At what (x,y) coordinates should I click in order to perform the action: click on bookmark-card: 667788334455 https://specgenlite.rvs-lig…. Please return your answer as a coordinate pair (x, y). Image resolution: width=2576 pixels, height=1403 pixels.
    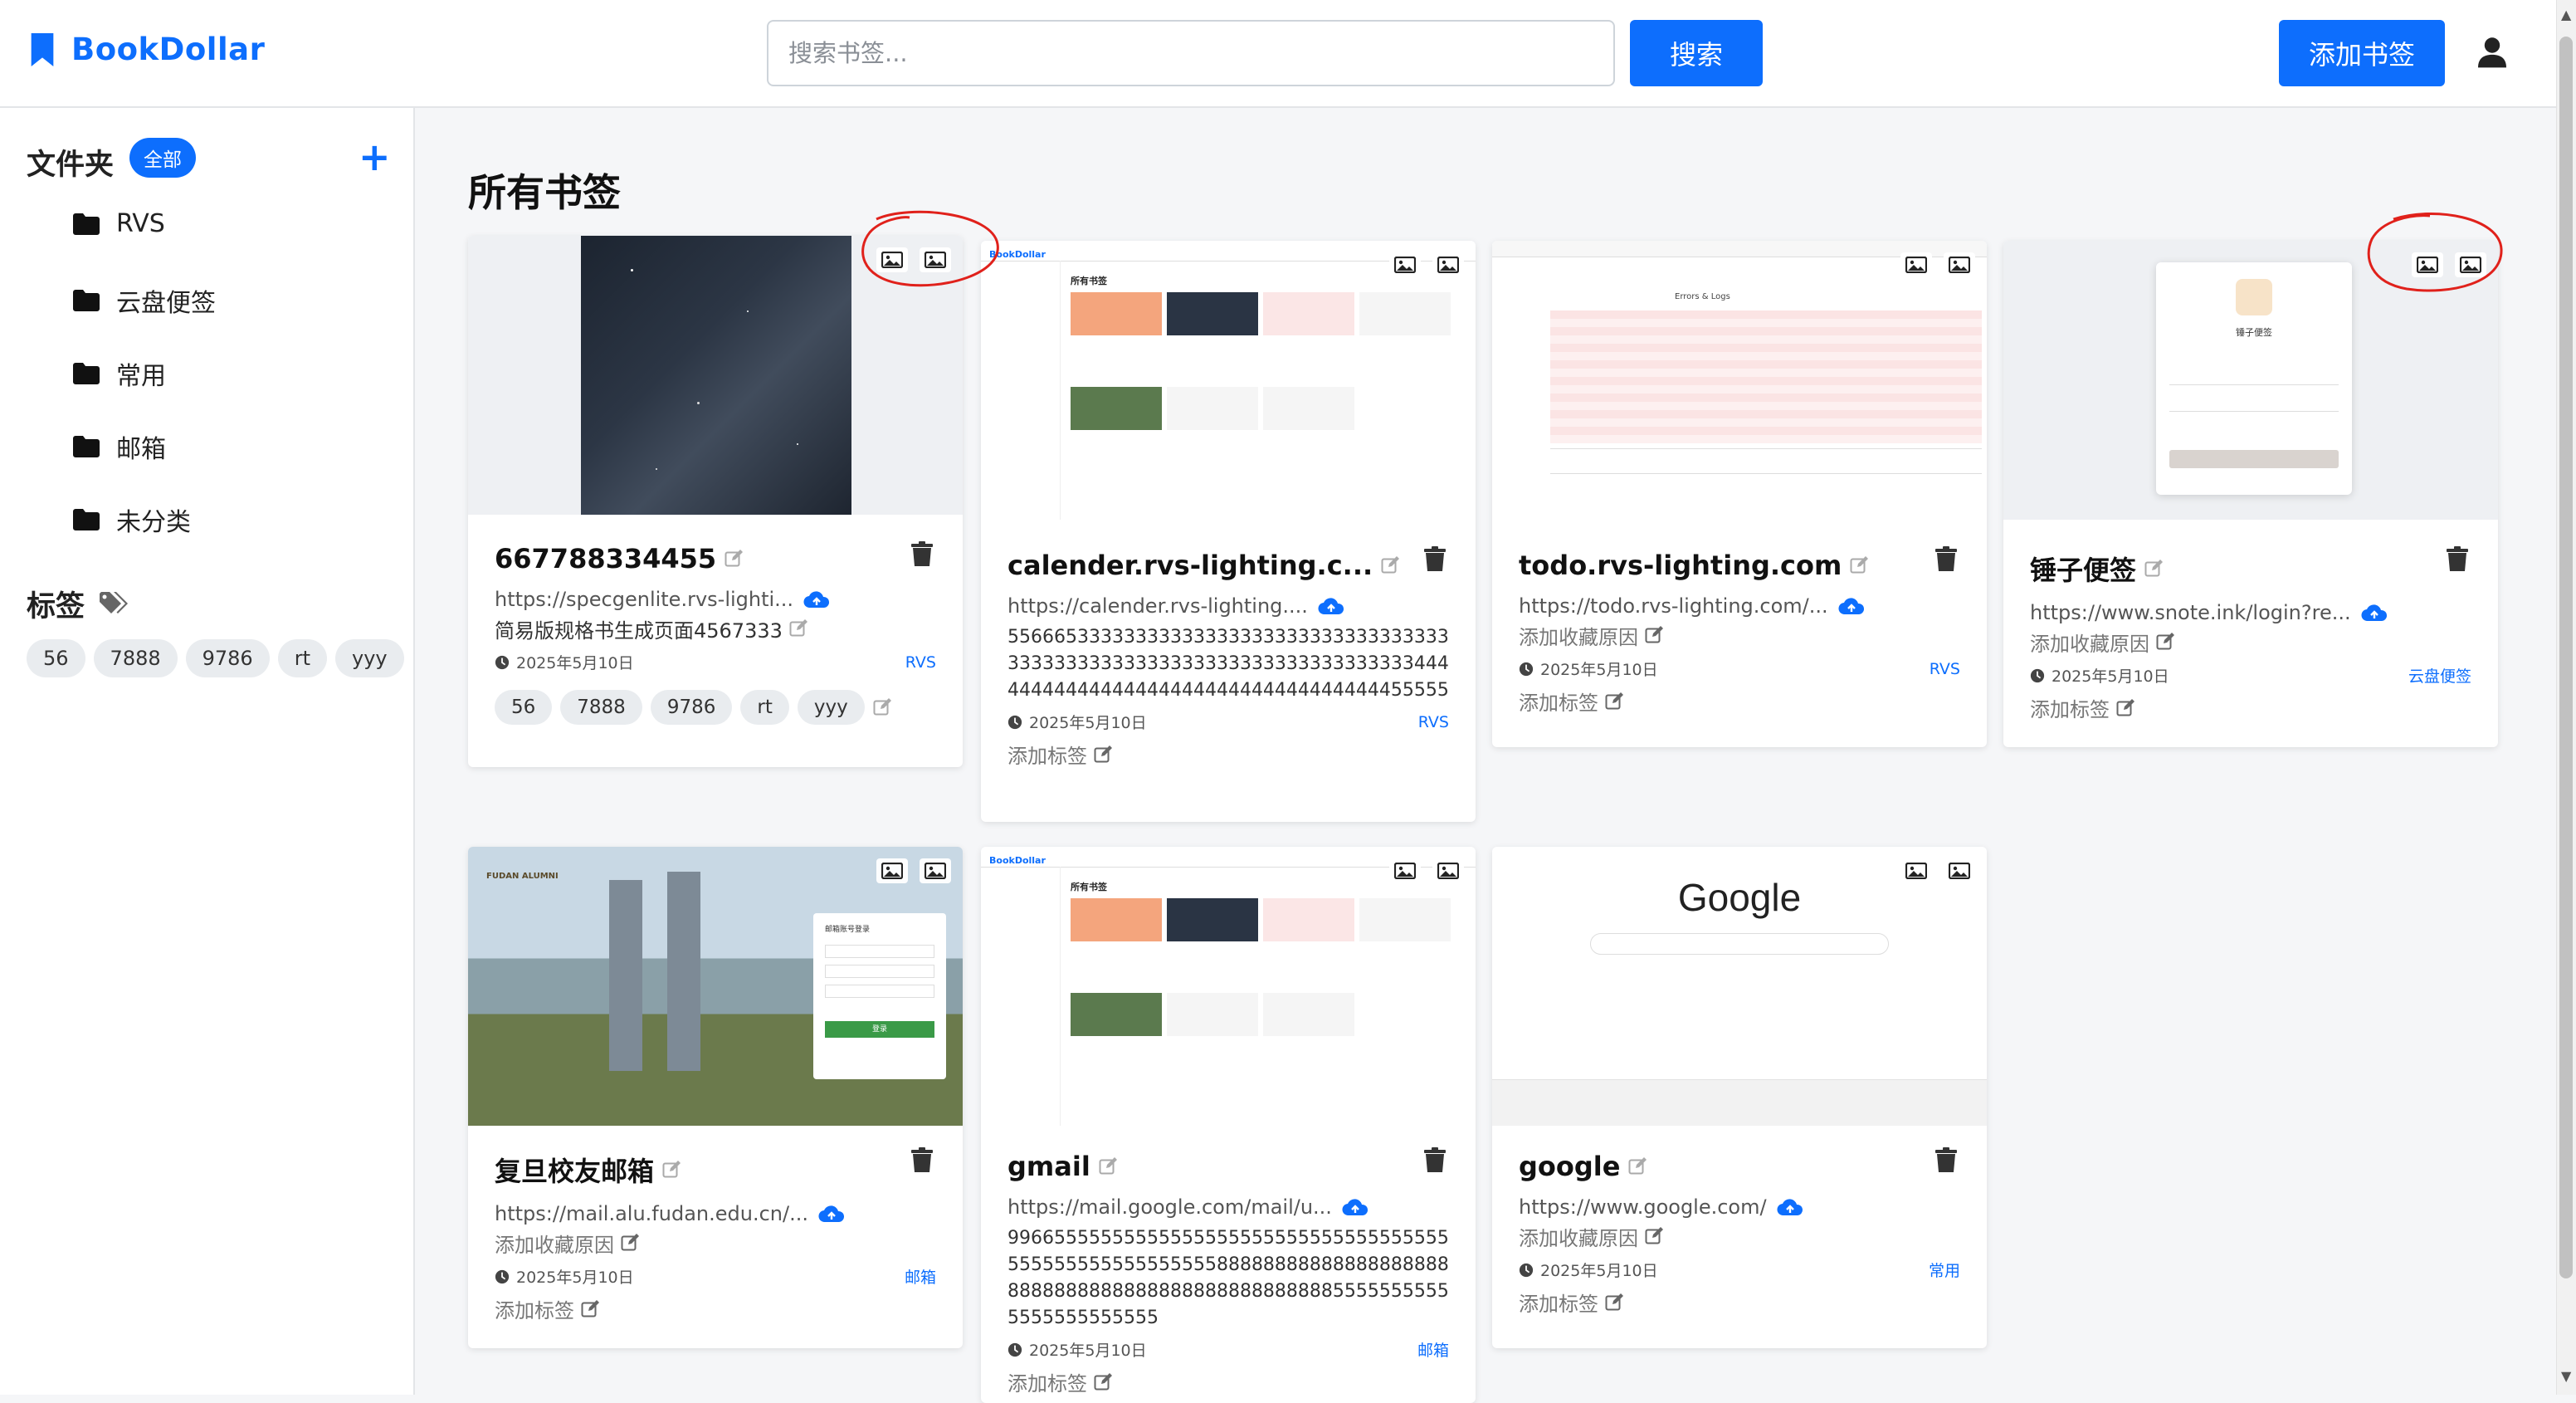
    Looking at the image, I should click on (715, 501).